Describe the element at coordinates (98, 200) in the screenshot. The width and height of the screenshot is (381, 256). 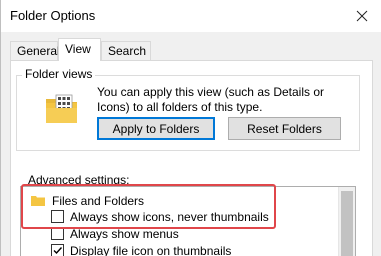
I see `category-label: Files and Folders` at that location.